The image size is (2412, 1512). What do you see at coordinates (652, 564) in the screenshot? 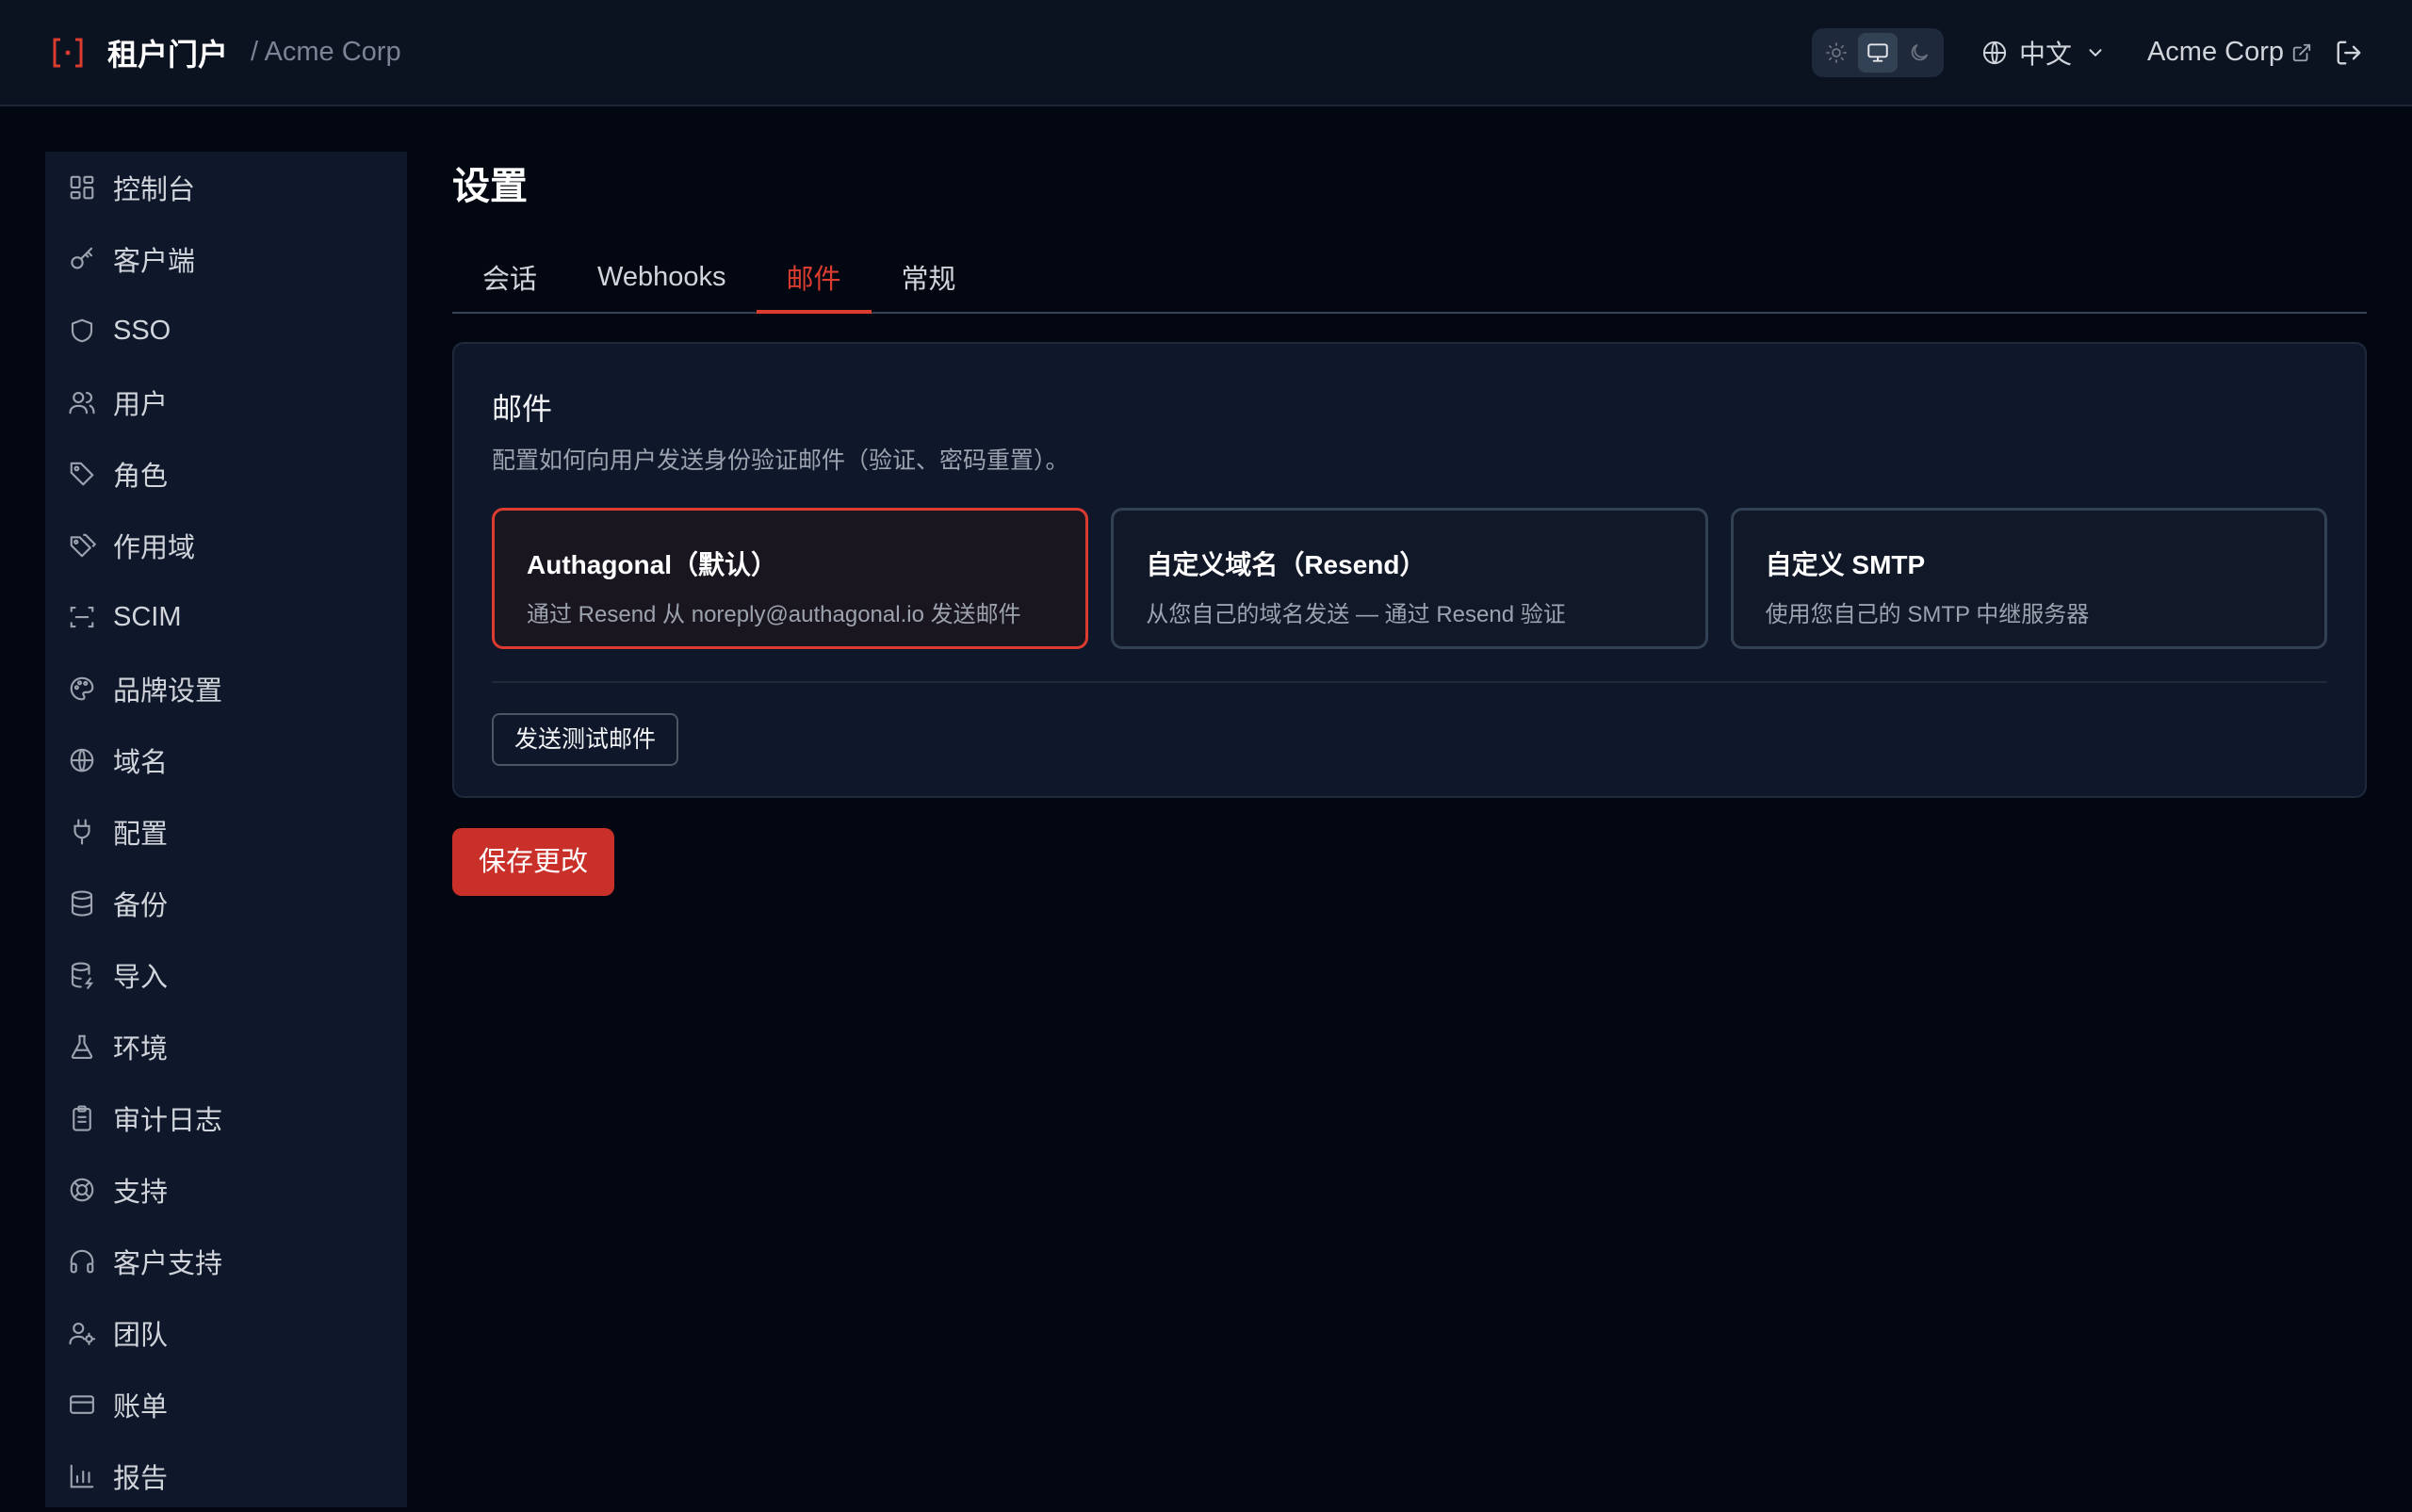
I see `option-title: Authagonal（默认）` at bounding box center [652, 564].